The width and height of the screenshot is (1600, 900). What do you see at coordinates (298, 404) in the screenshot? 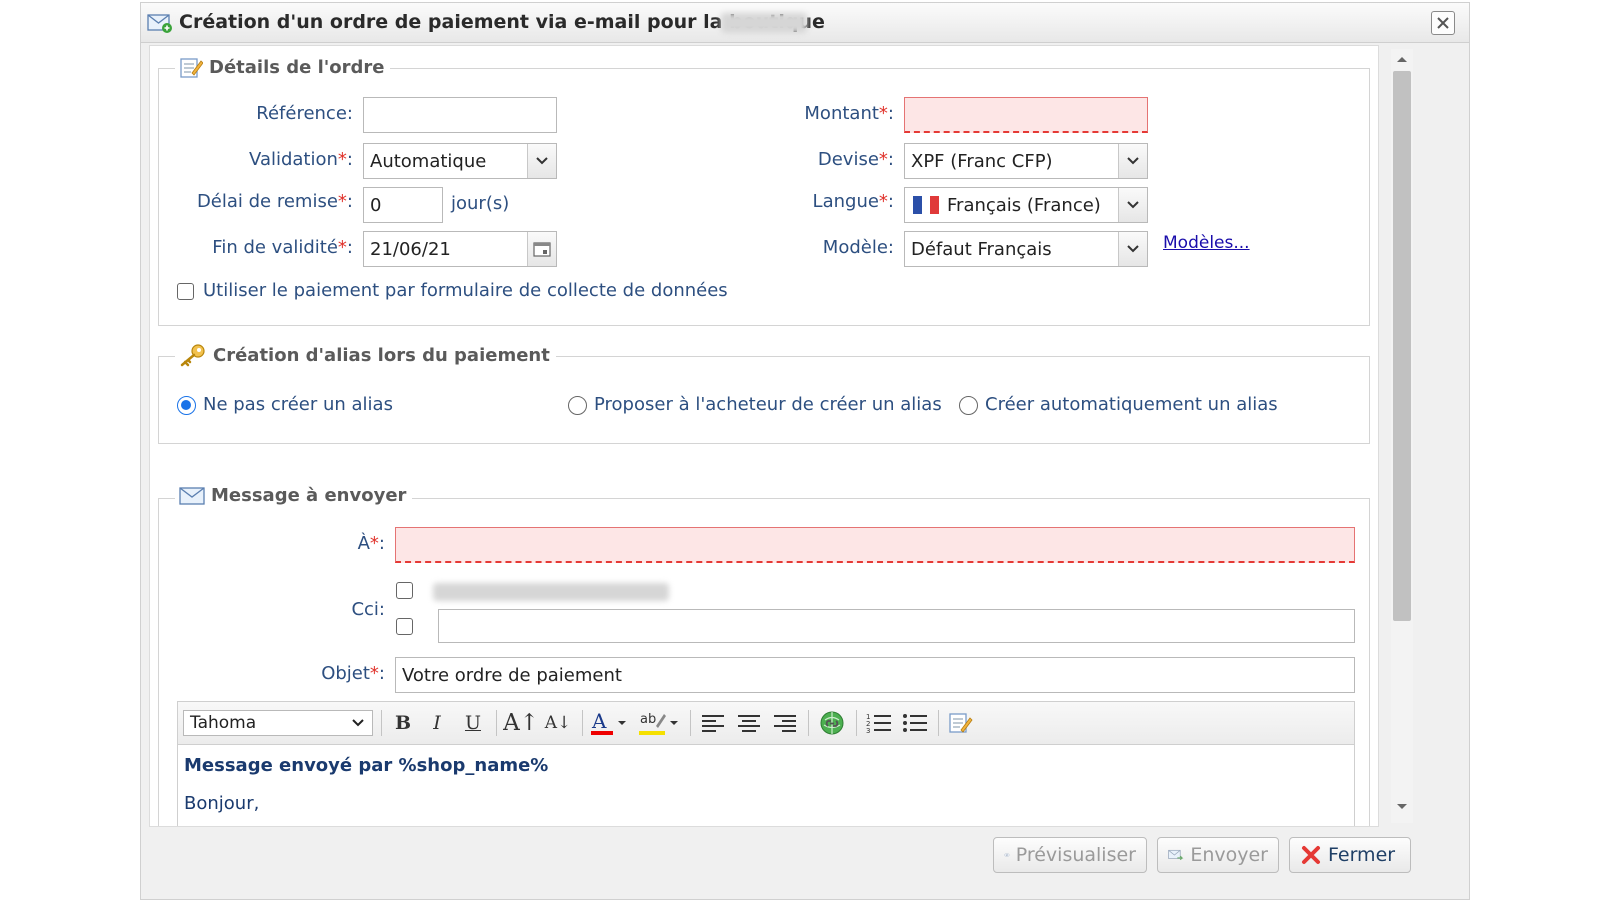
I see `alias-option-none-label: Ne pas créer un alias` at bounding box center [298, 404].